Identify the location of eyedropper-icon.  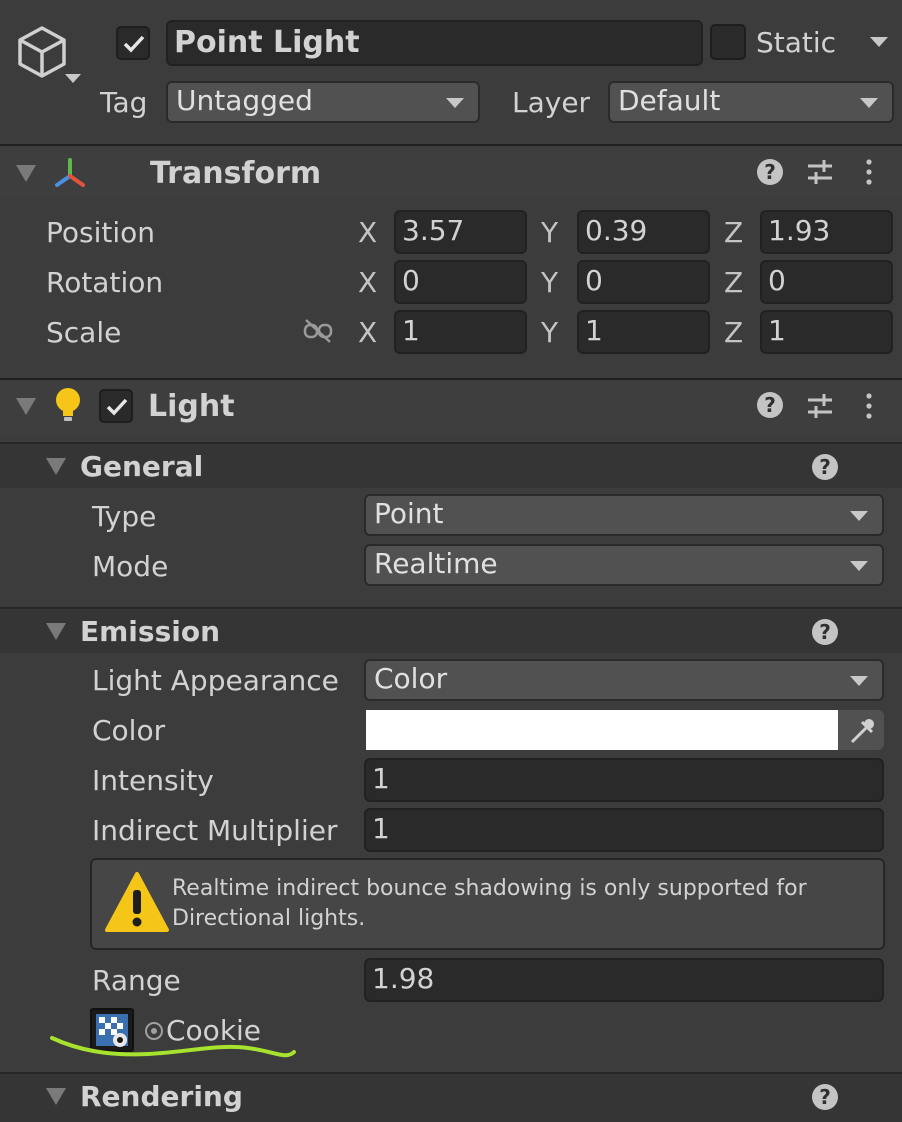
(862, 731).